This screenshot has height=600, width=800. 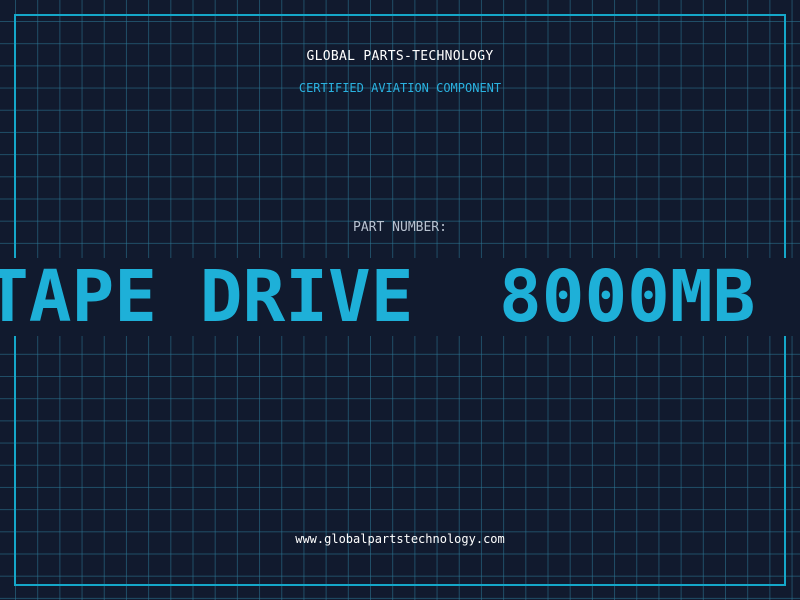 I want to click on part-number-label: PART NUMBER:, so click(x=400, y=227).